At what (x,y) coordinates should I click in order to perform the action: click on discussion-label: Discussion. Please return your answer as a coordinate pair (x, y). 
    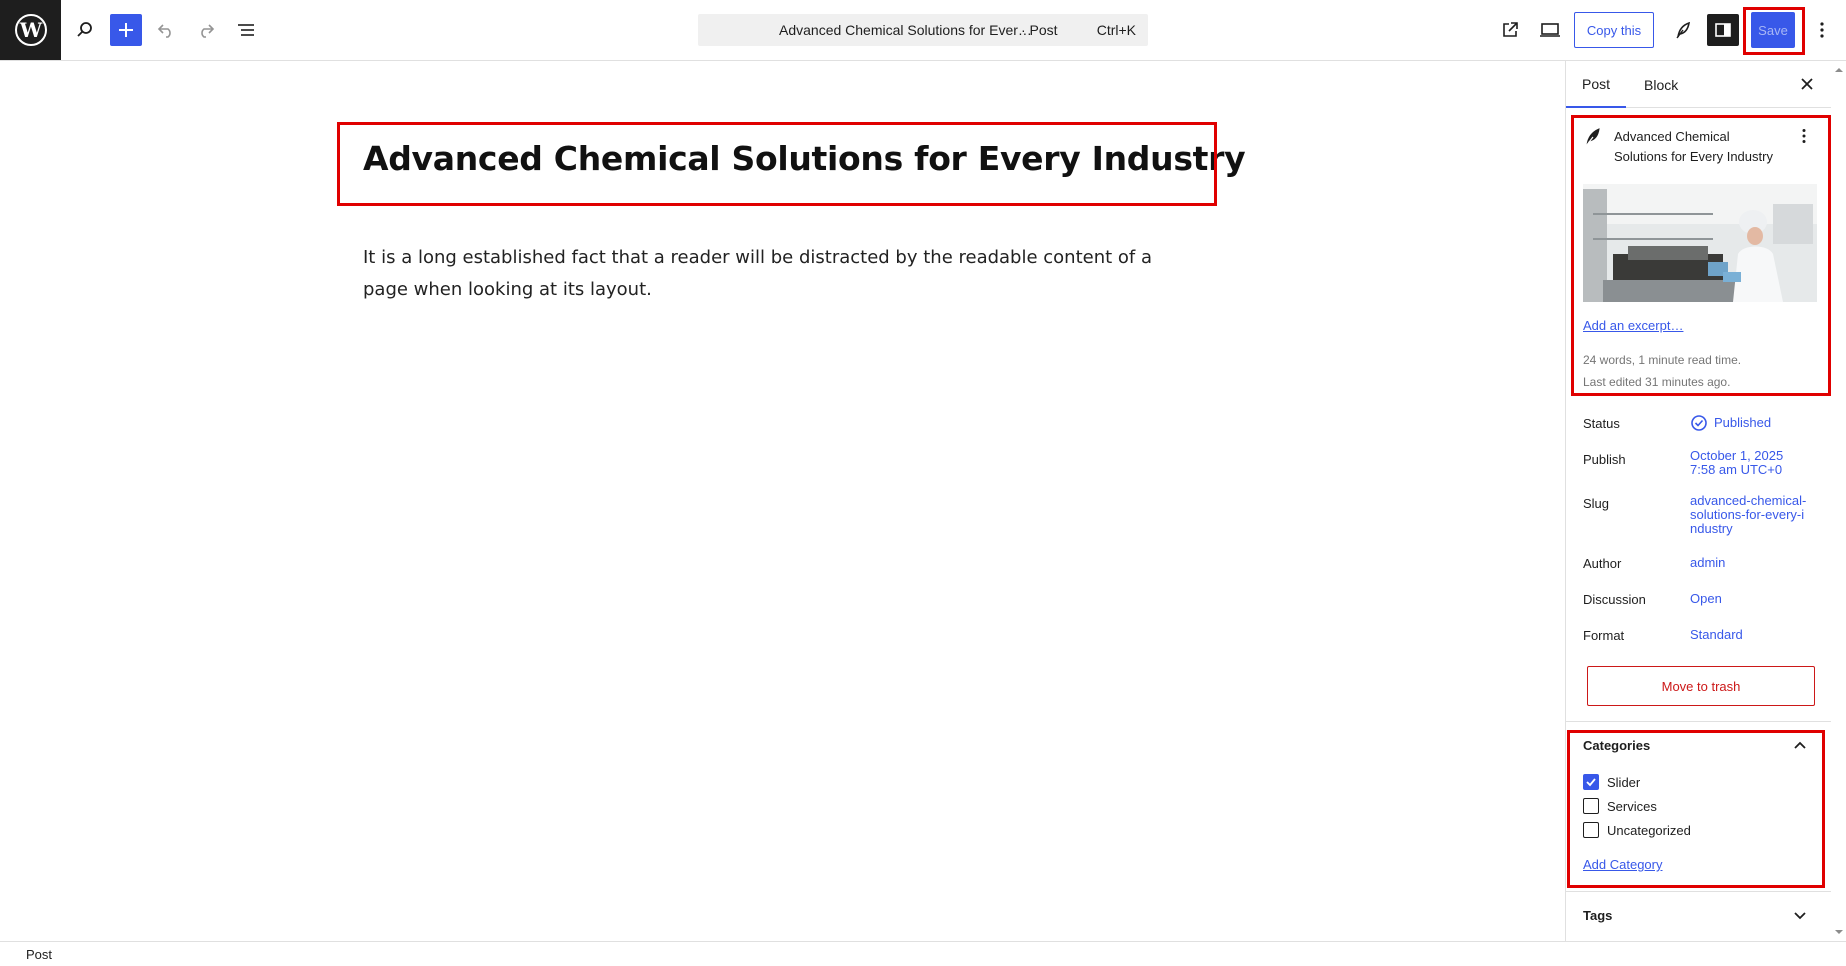
    Looking at the image, I should click on (1614, 599).